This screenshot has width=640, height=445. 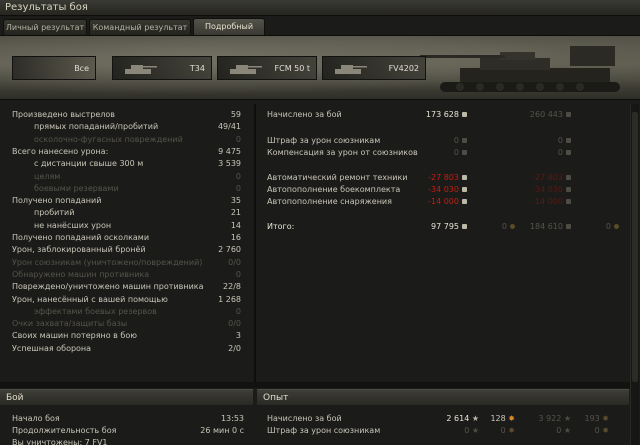 What do you see at coordinates (292, 68) in the screenshot?
I see `vehicle-tab-label: FCM 50 t` at bounding box center [292, 68].